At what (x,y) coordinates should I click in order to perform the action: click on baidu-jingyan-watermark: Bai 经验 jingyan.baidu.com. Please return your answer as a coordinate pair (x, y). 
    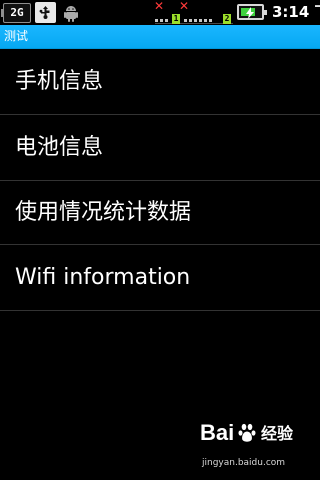
    Looking at the image, I should click on (255, 445).